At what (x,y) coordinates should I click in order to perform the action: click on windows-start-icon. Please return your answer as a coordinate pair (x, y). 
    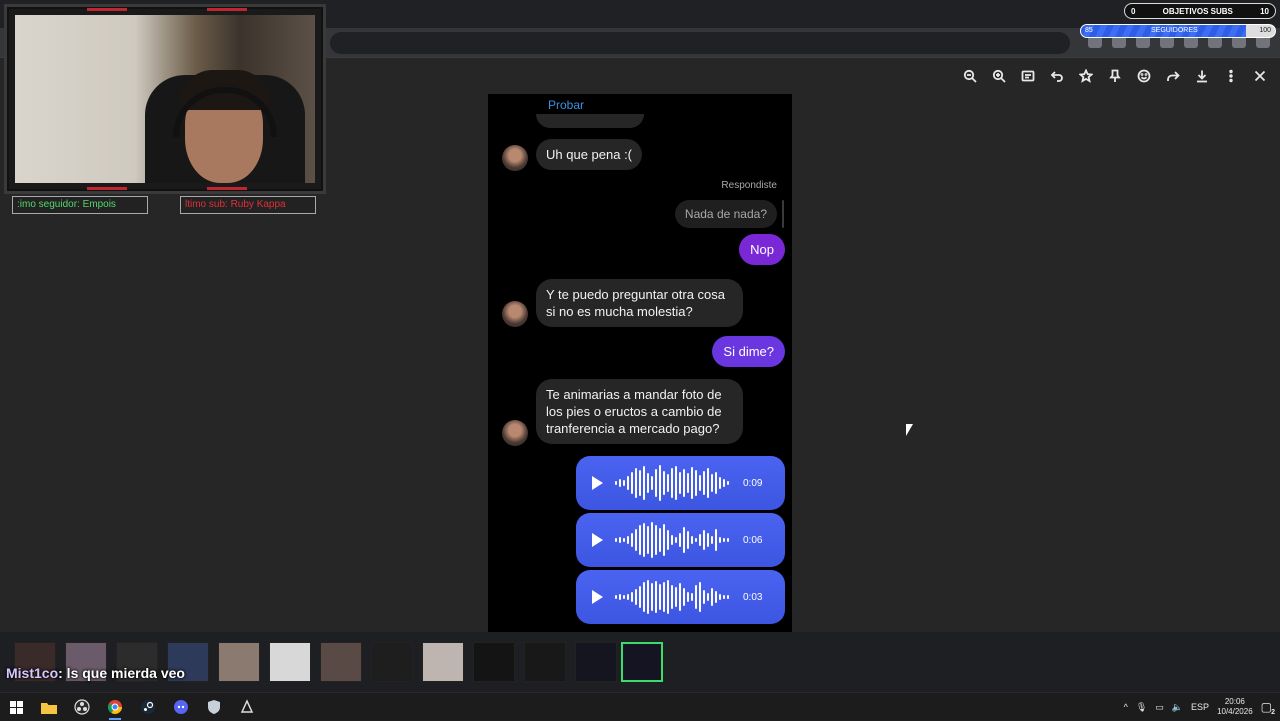
    Looking at the image, I should click on (16, 707).